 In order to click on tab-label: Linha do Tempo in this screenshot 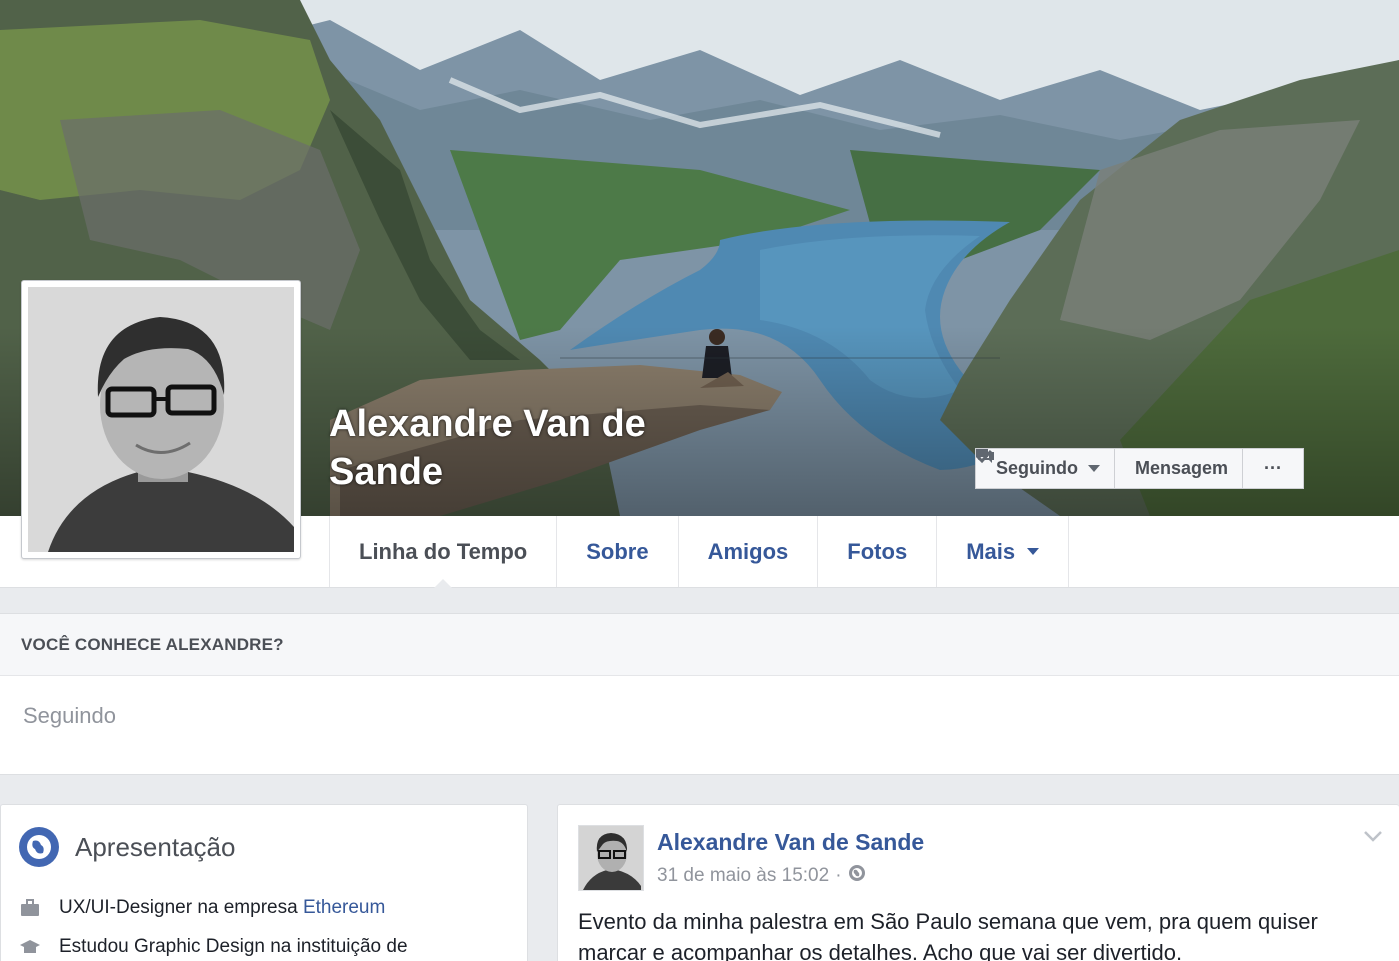, I will do `click(443, 551)`.